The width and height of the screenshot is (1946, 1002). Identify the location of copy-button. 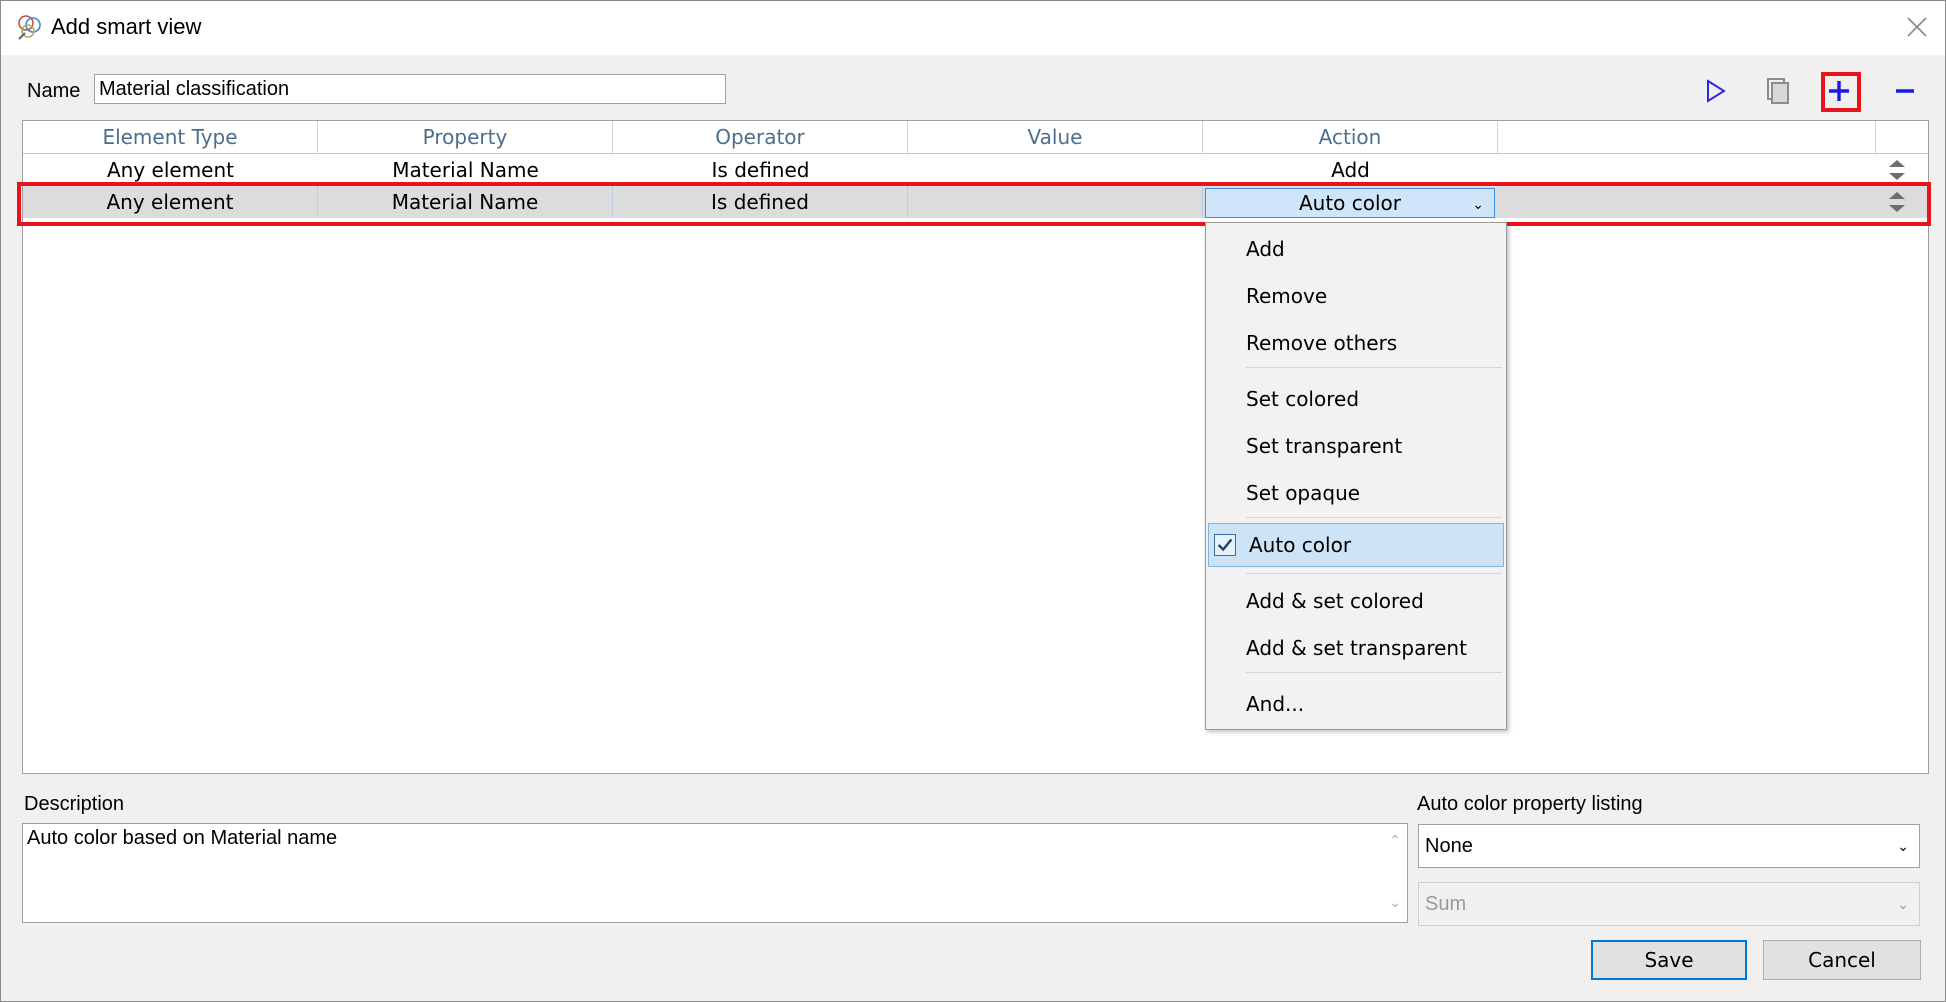
(1777, 91).